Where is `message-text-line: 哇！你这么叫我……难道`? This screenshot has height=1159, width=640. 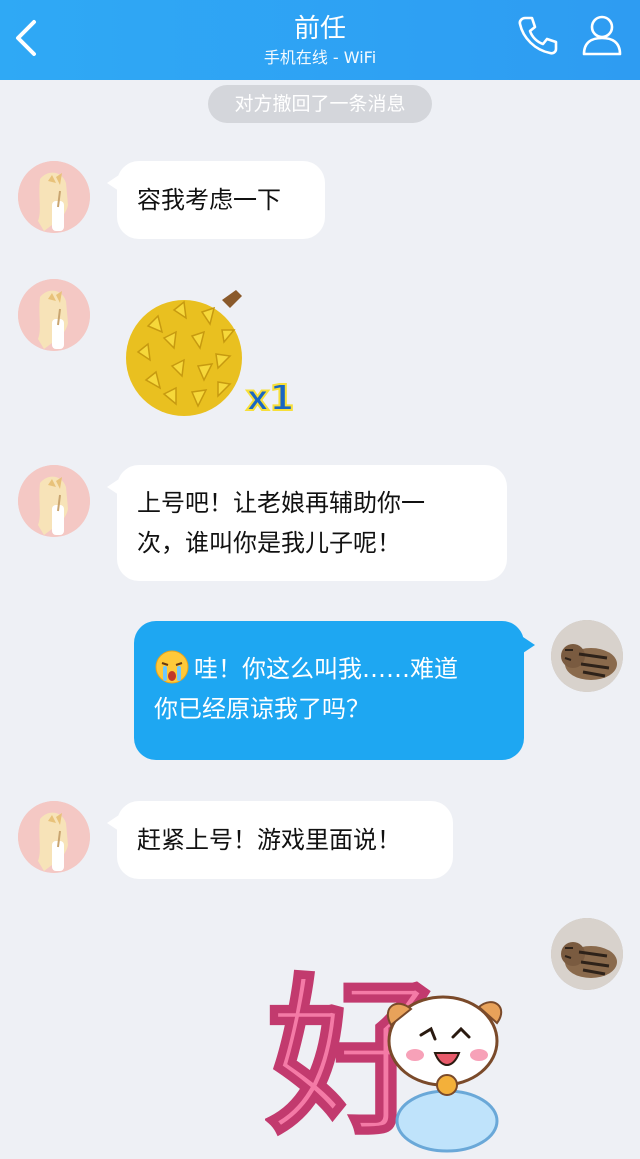
message-text-line: 哇！你这么叫我……难道 is located at coordinates (326, 669).